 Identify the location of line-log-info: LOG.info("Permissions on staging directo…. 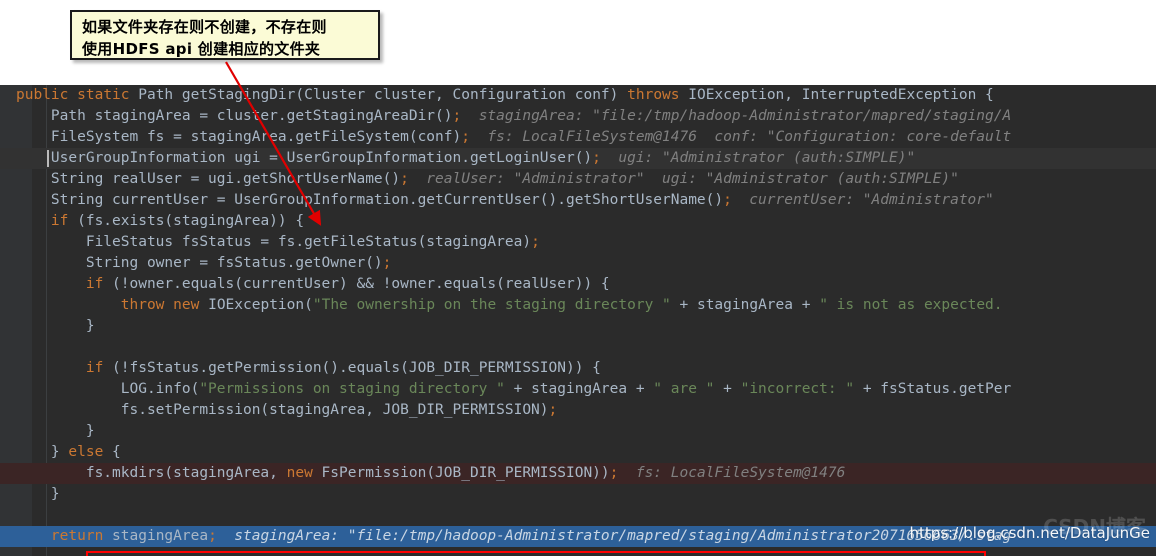
(578, 389).